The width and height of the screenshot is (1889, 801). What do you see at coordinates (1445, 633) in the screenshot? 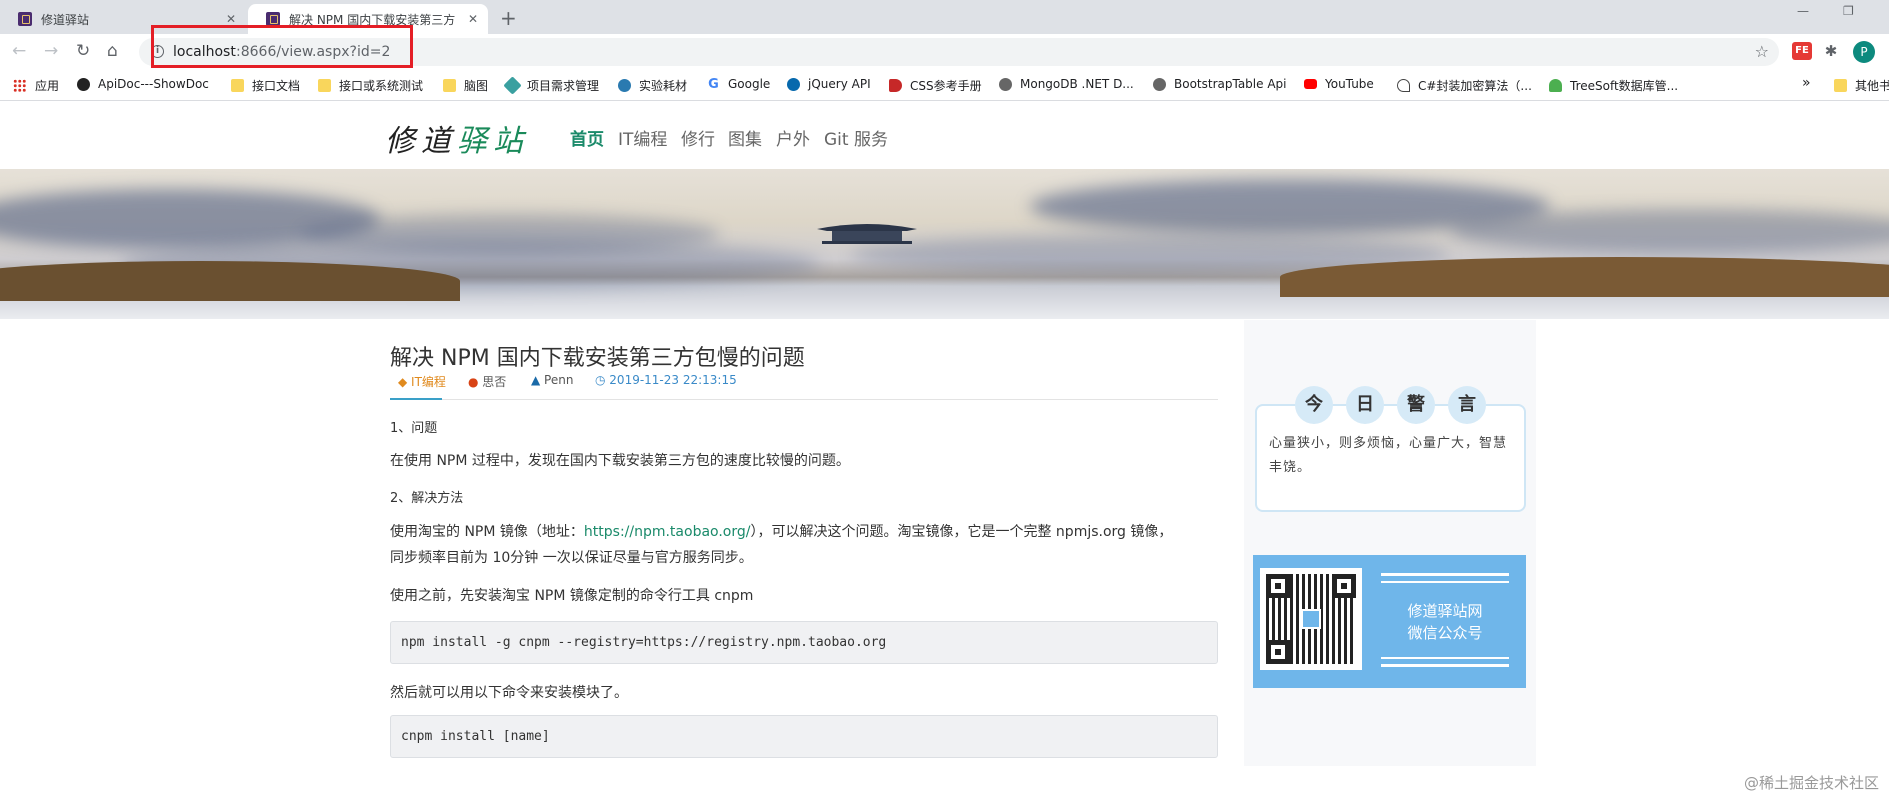
I see `wechat-subtitle: 微信公众号` at bounding box center [1445, 633].